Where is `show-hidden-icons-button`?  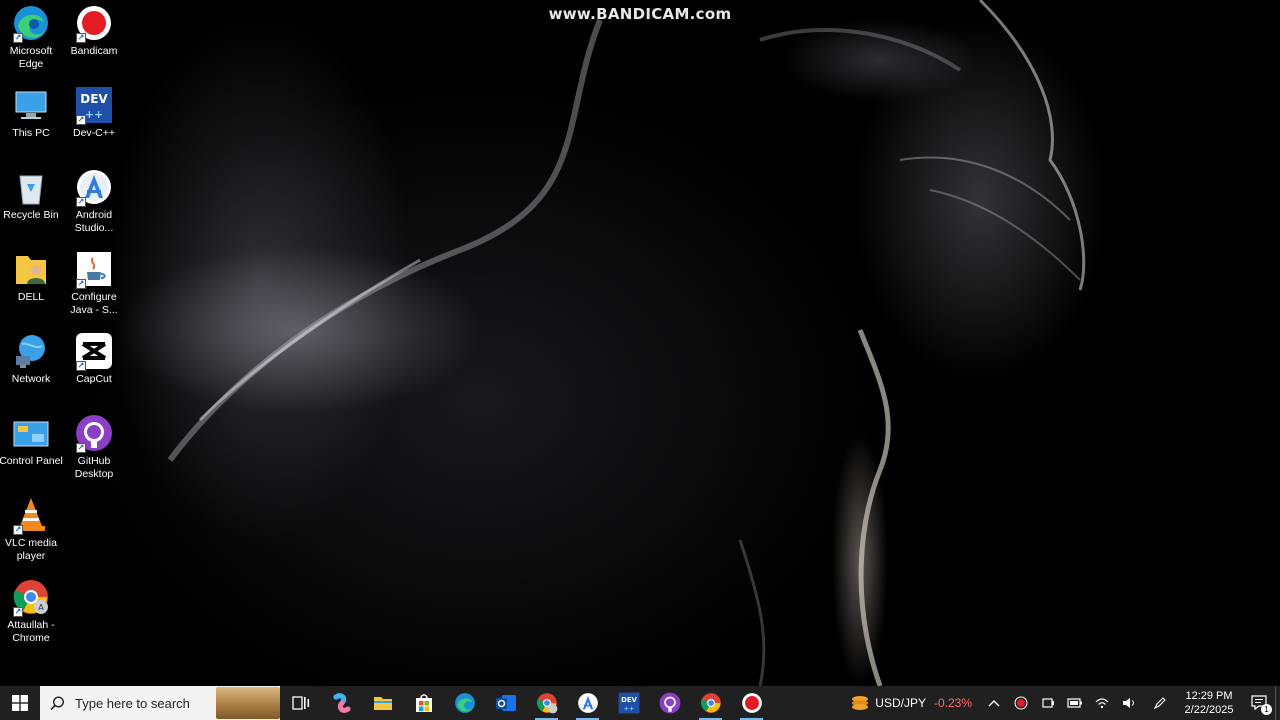
show-hidden-icons-button is located at coordinates (993, 703).